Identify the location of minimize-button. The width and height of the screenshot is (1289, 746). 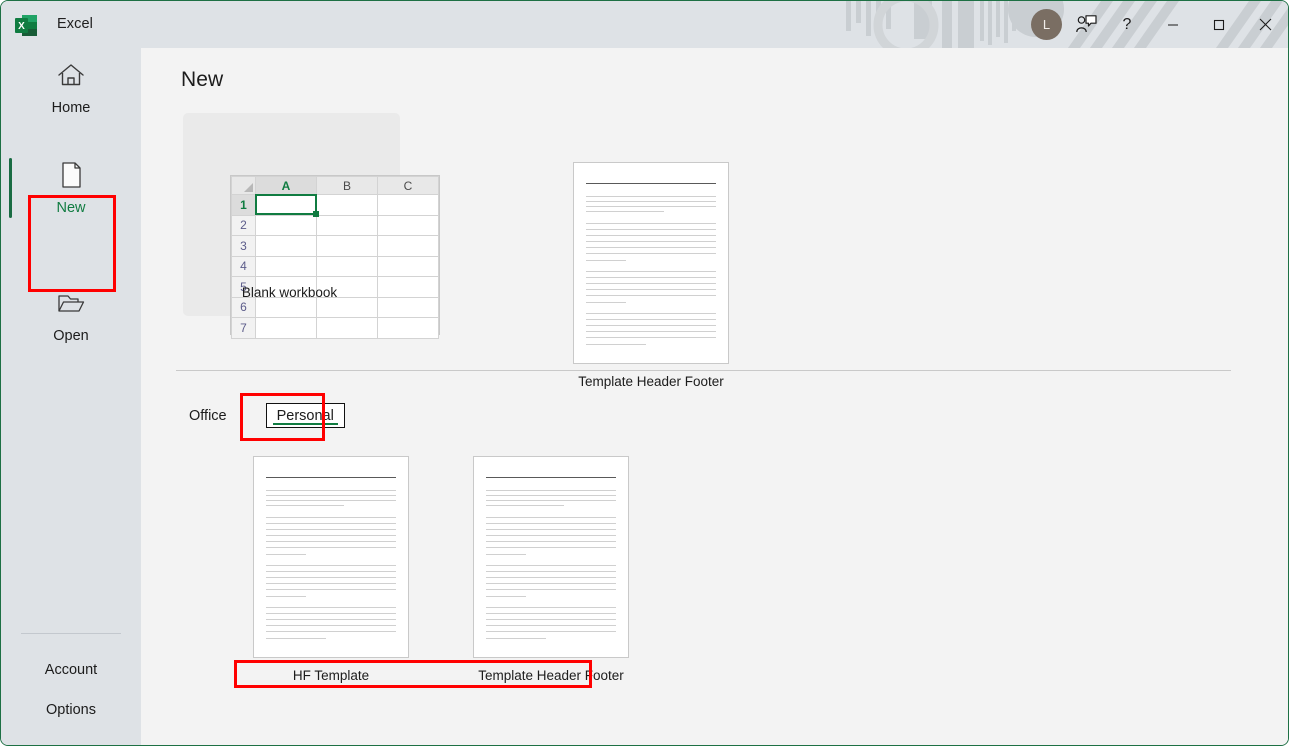
(1173, 24).